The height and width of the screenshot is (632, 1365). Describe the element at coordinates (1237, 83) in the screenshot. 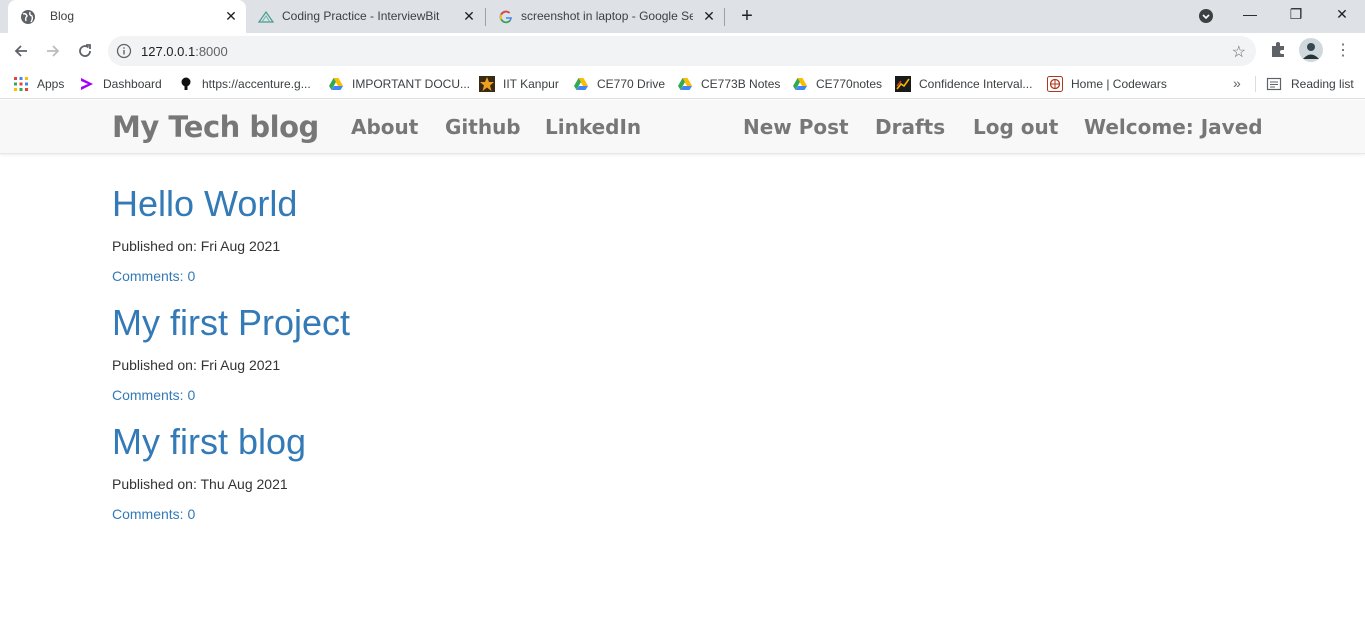

I see `more-bookmarks-chevron-icon: »` at that location.